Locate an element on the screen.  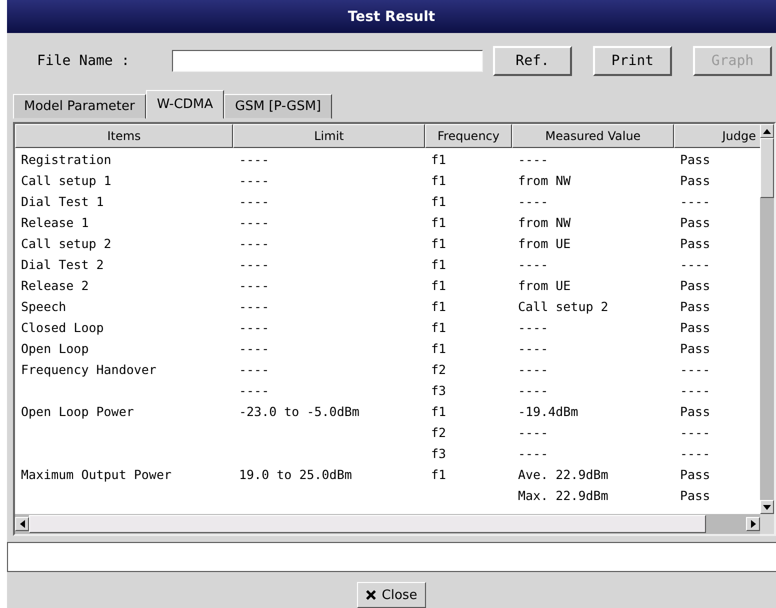
table-cell-text: Speech is located at coordinates (44, 306).